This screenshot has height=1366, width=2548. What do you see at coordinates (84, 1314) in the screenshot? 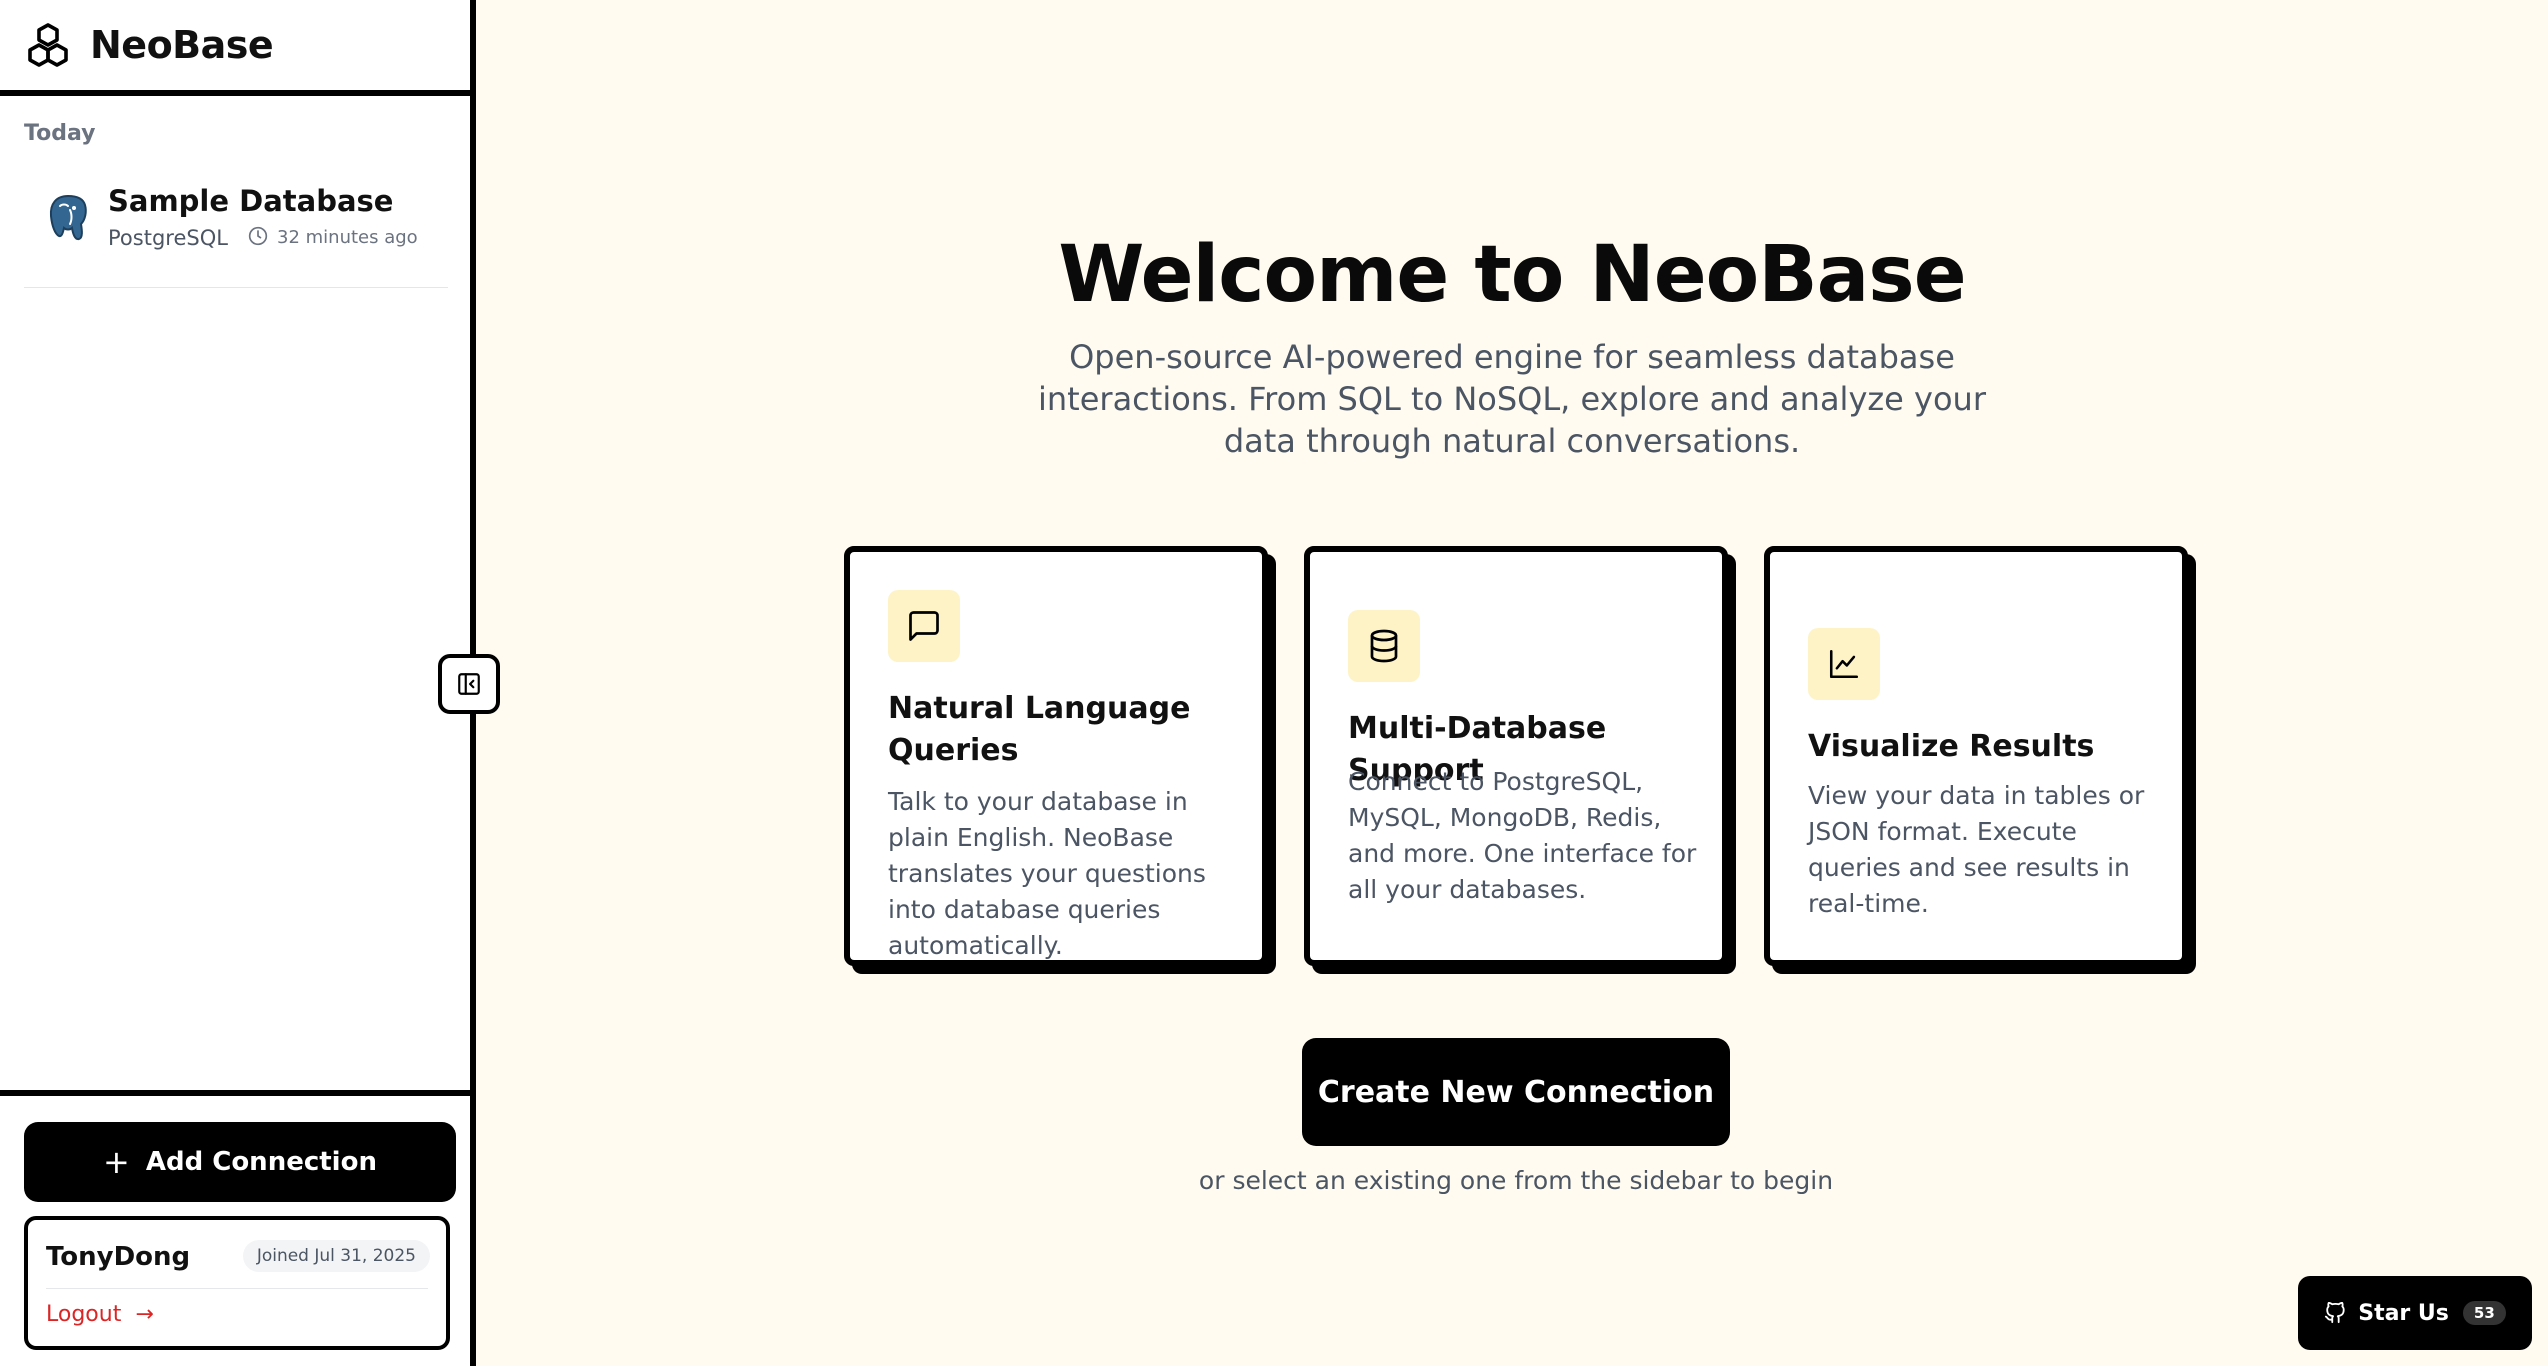
I see `logout-label: Logout` at bounding box center [84, 1314].